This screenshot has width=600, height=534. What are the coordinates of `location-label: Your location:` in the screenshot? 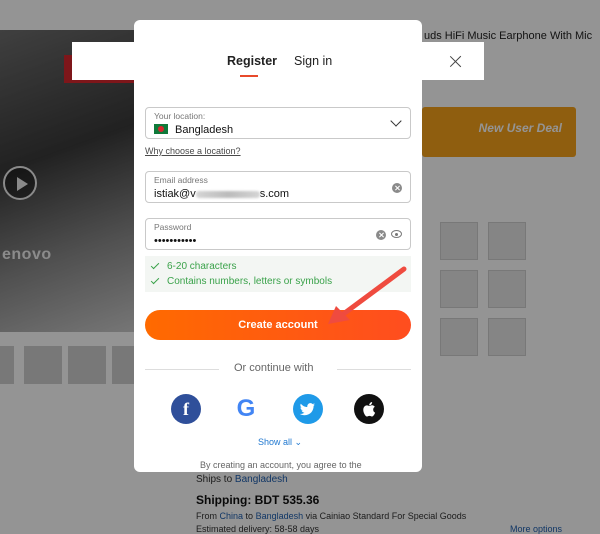 It's located at (180, 116).